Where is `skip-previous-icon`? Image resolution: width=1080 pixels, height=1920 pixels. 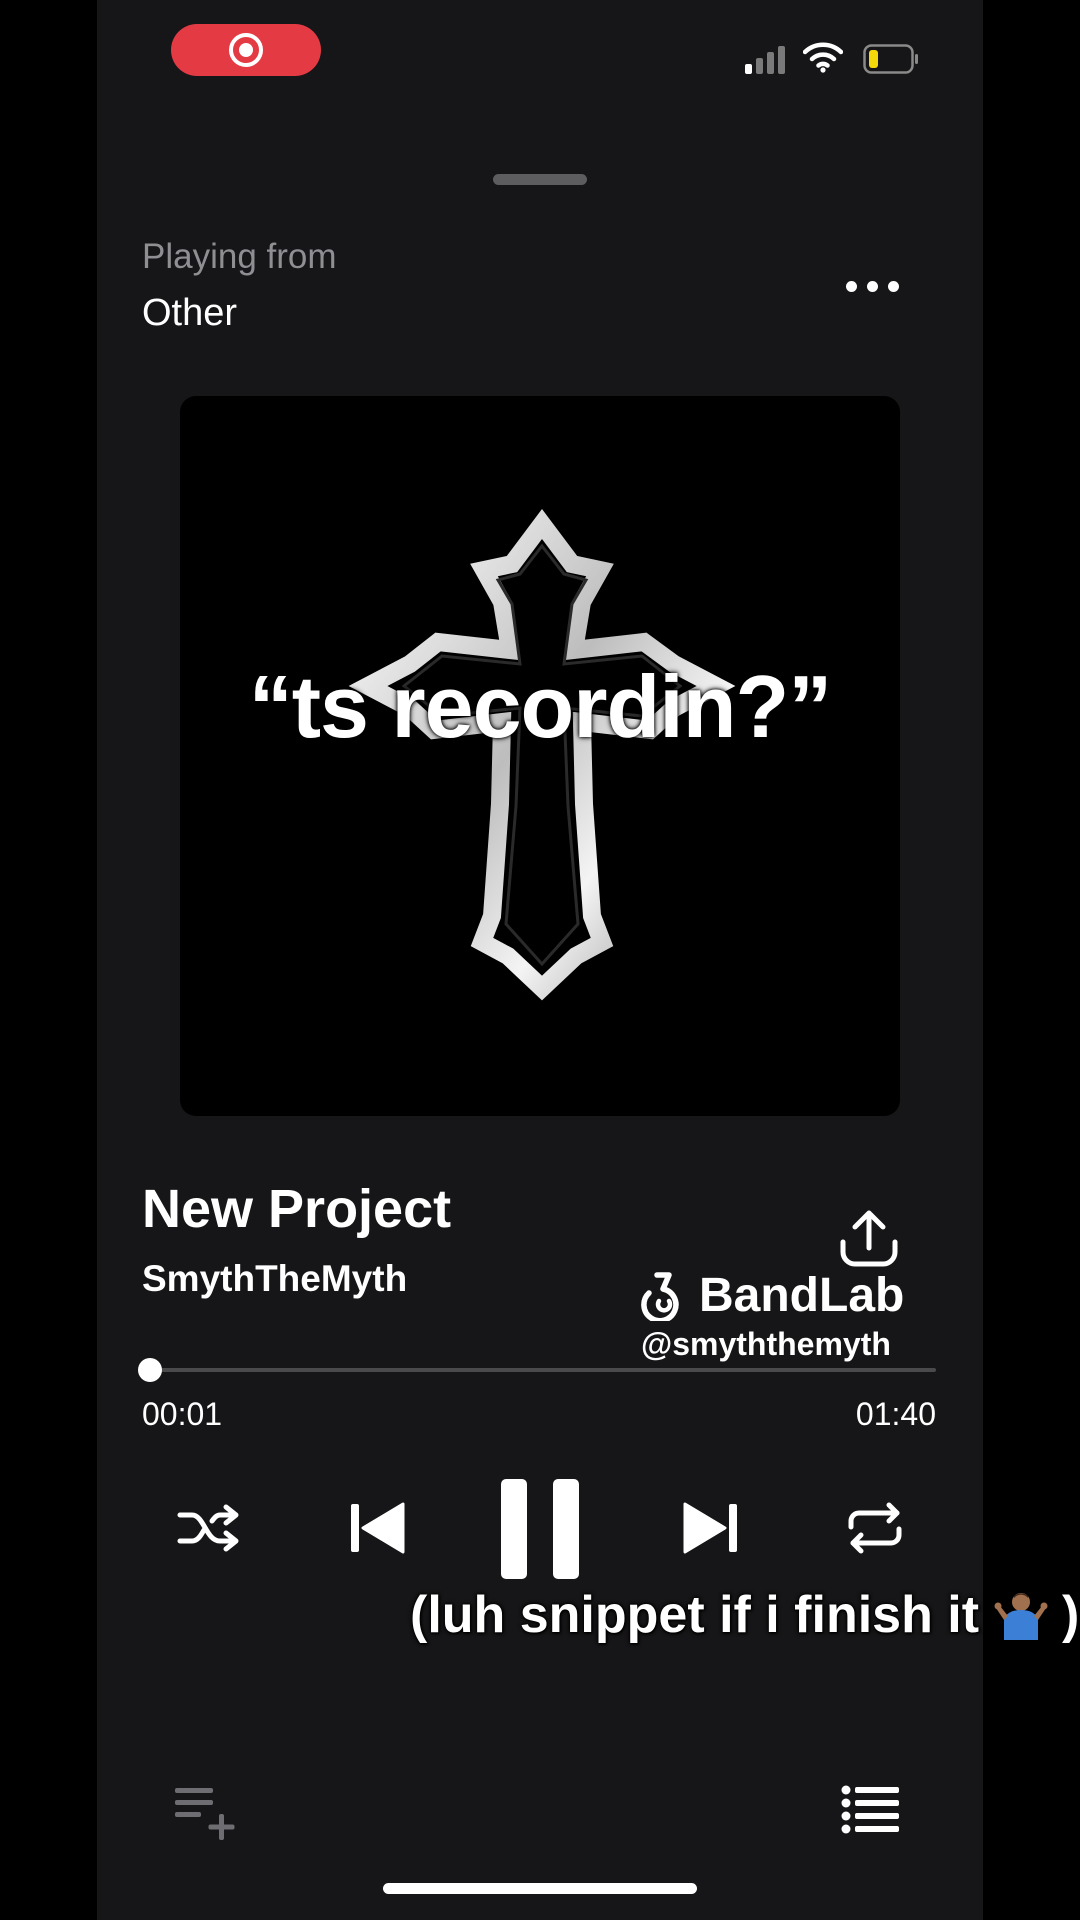
skip-previous-icon is located at coordinates (378, 1528).